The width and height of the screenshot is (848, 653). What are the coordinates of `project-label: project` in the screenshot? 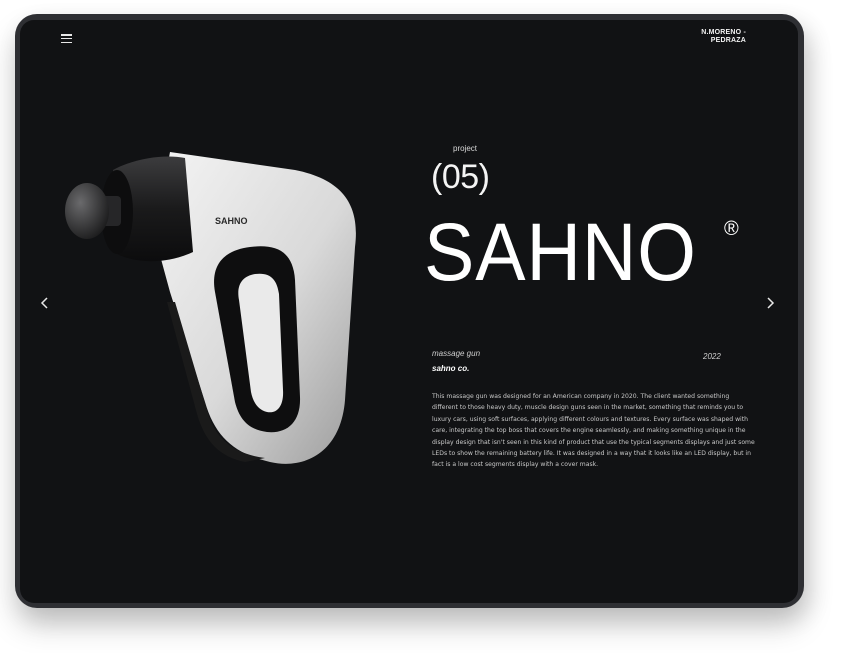 It's located at (465, 148).